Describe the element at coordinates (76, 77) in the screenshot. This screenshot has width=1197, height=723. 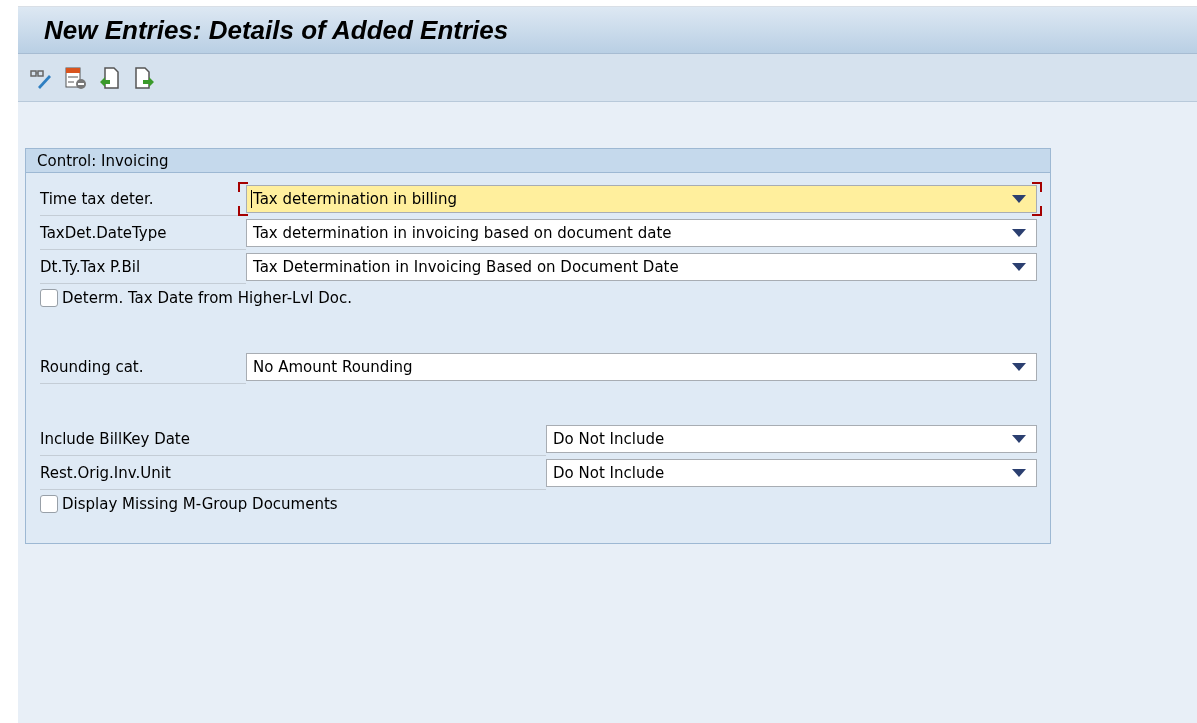
I see `delete-row-icon` at that location.